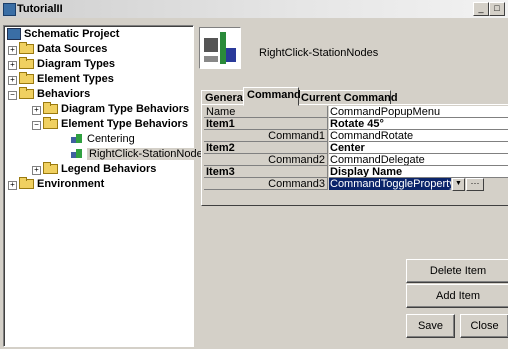 The height and width of the screenshot is (349, 508). What do you see at coordinates (497, 9) in the screenshot?
I see `maximize-button: □` at bounding box center [497, 9].